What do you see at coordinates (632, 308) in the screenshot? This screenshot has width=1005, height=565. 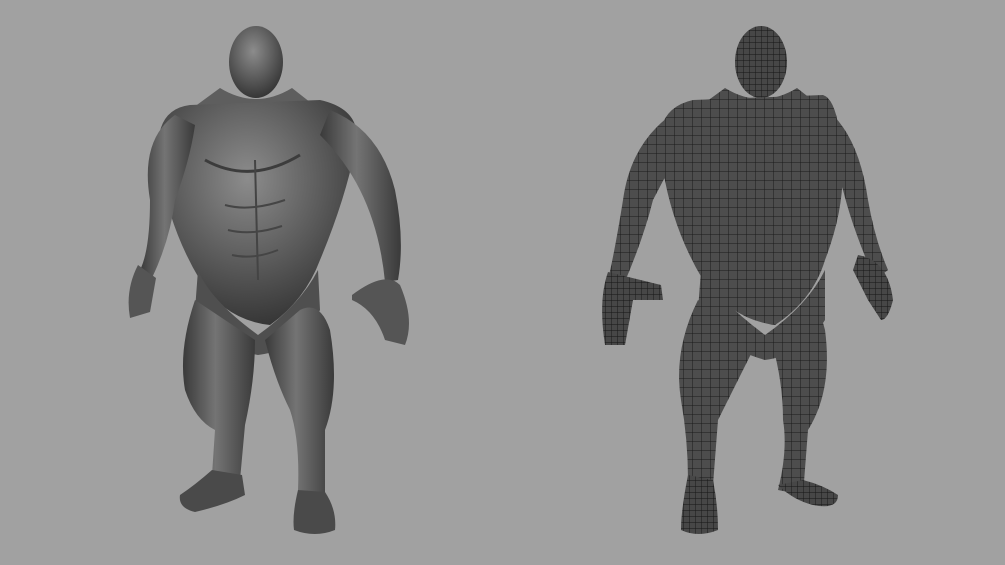 I see `wire-hand-right` at bounding box center [632, 308].